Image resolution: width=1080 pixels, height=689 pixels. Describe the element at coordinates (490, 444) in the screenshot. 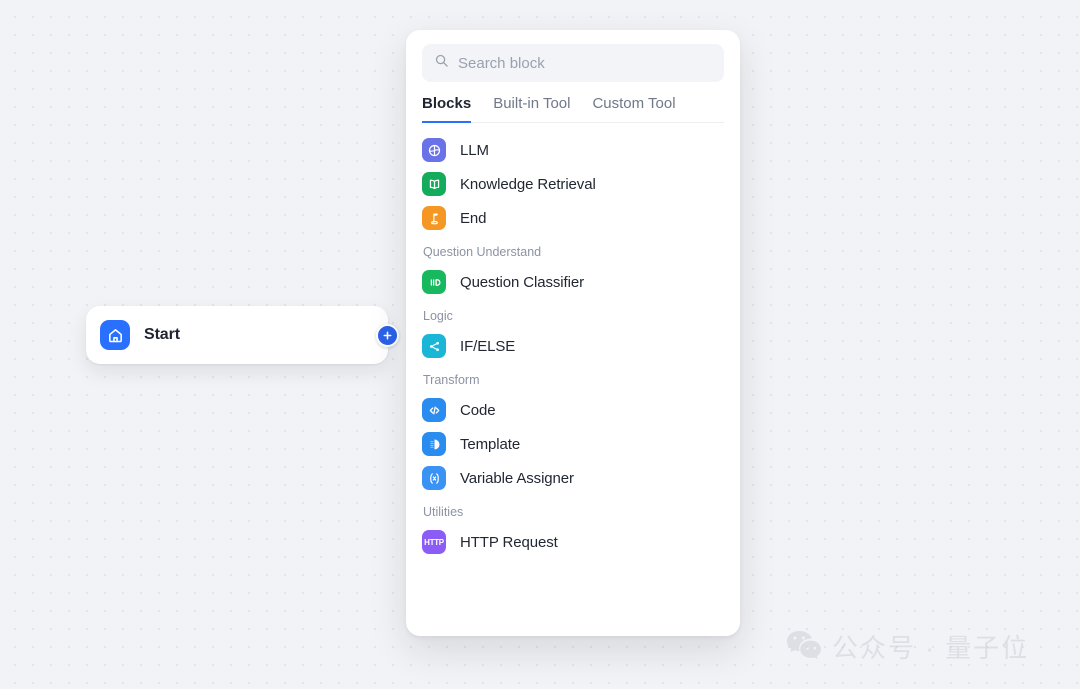

I see `block-label: Template` at that location.